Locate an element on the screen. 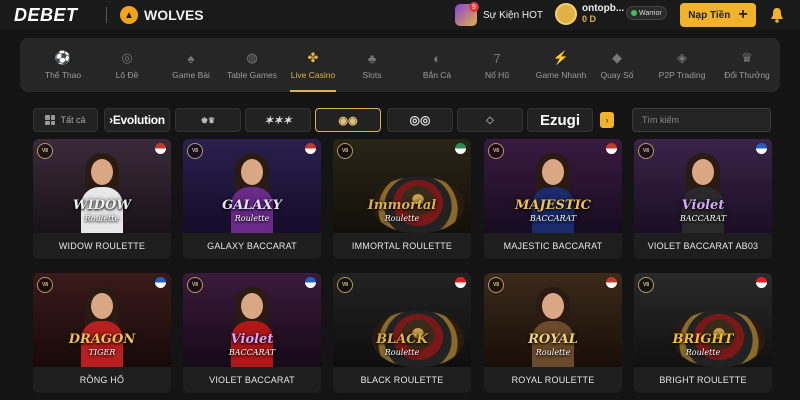  user-profile: ontopb... 0 D is located at coordinates (589, 14).